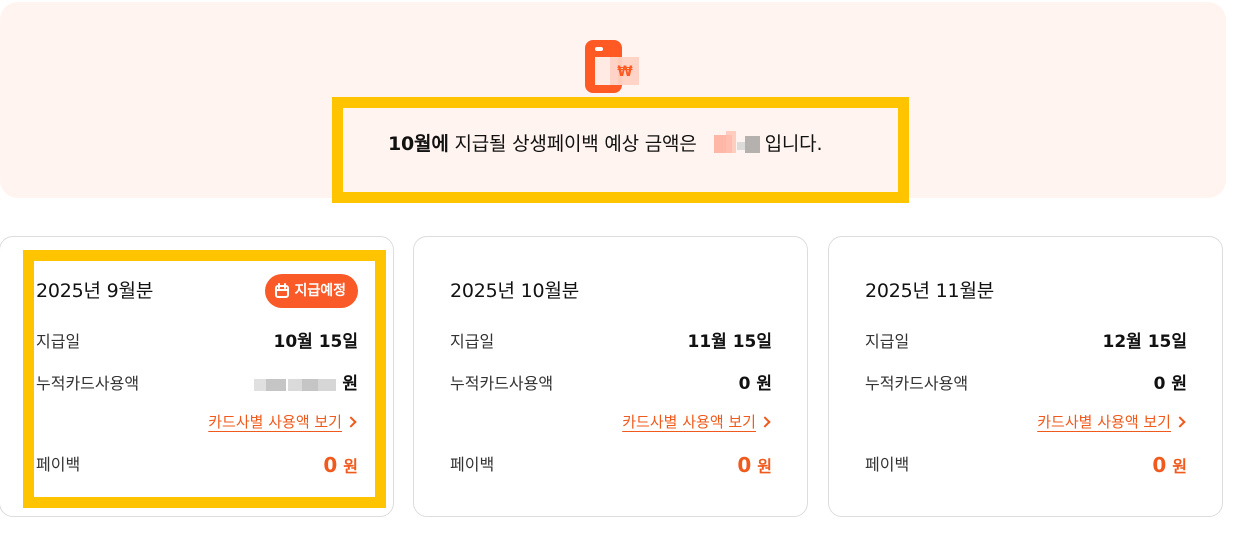 The height and width of the screenshot is (542, 1247). I want to click on september-card-highlight-box, so click(204, 379).